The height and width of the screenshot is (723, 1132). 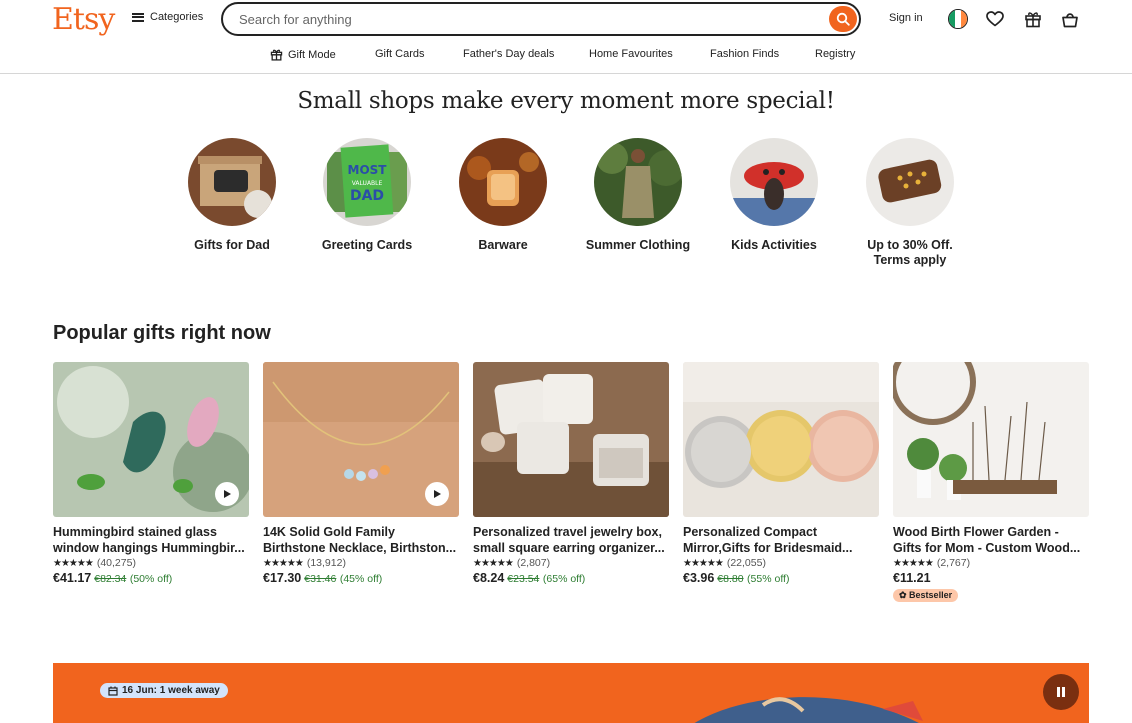 I want to click on circle-category-sale: Up to 30% Off. Terms apply, so click(x=910, y=203).